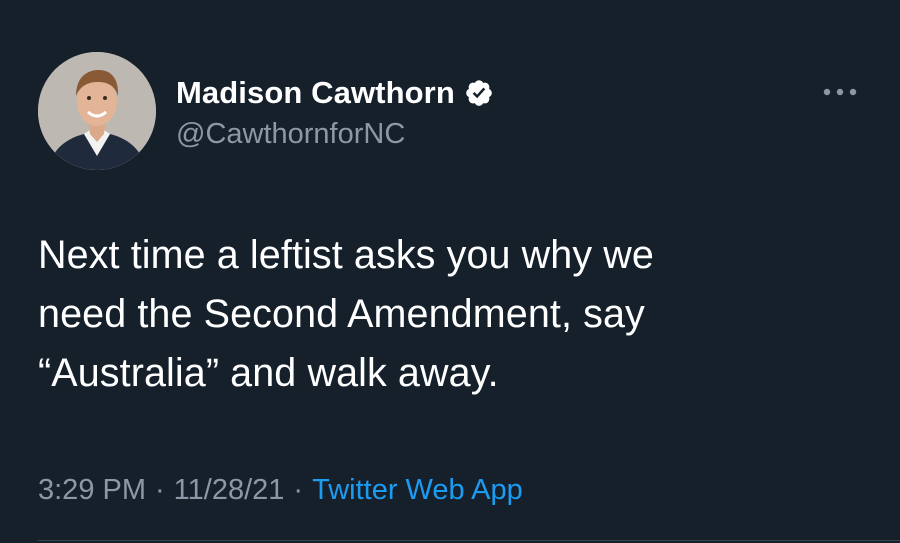 This screenshot has height=543, width=900. Describe the element at coordinates (469, 540) in the screenshot. I see `divider` at that location.